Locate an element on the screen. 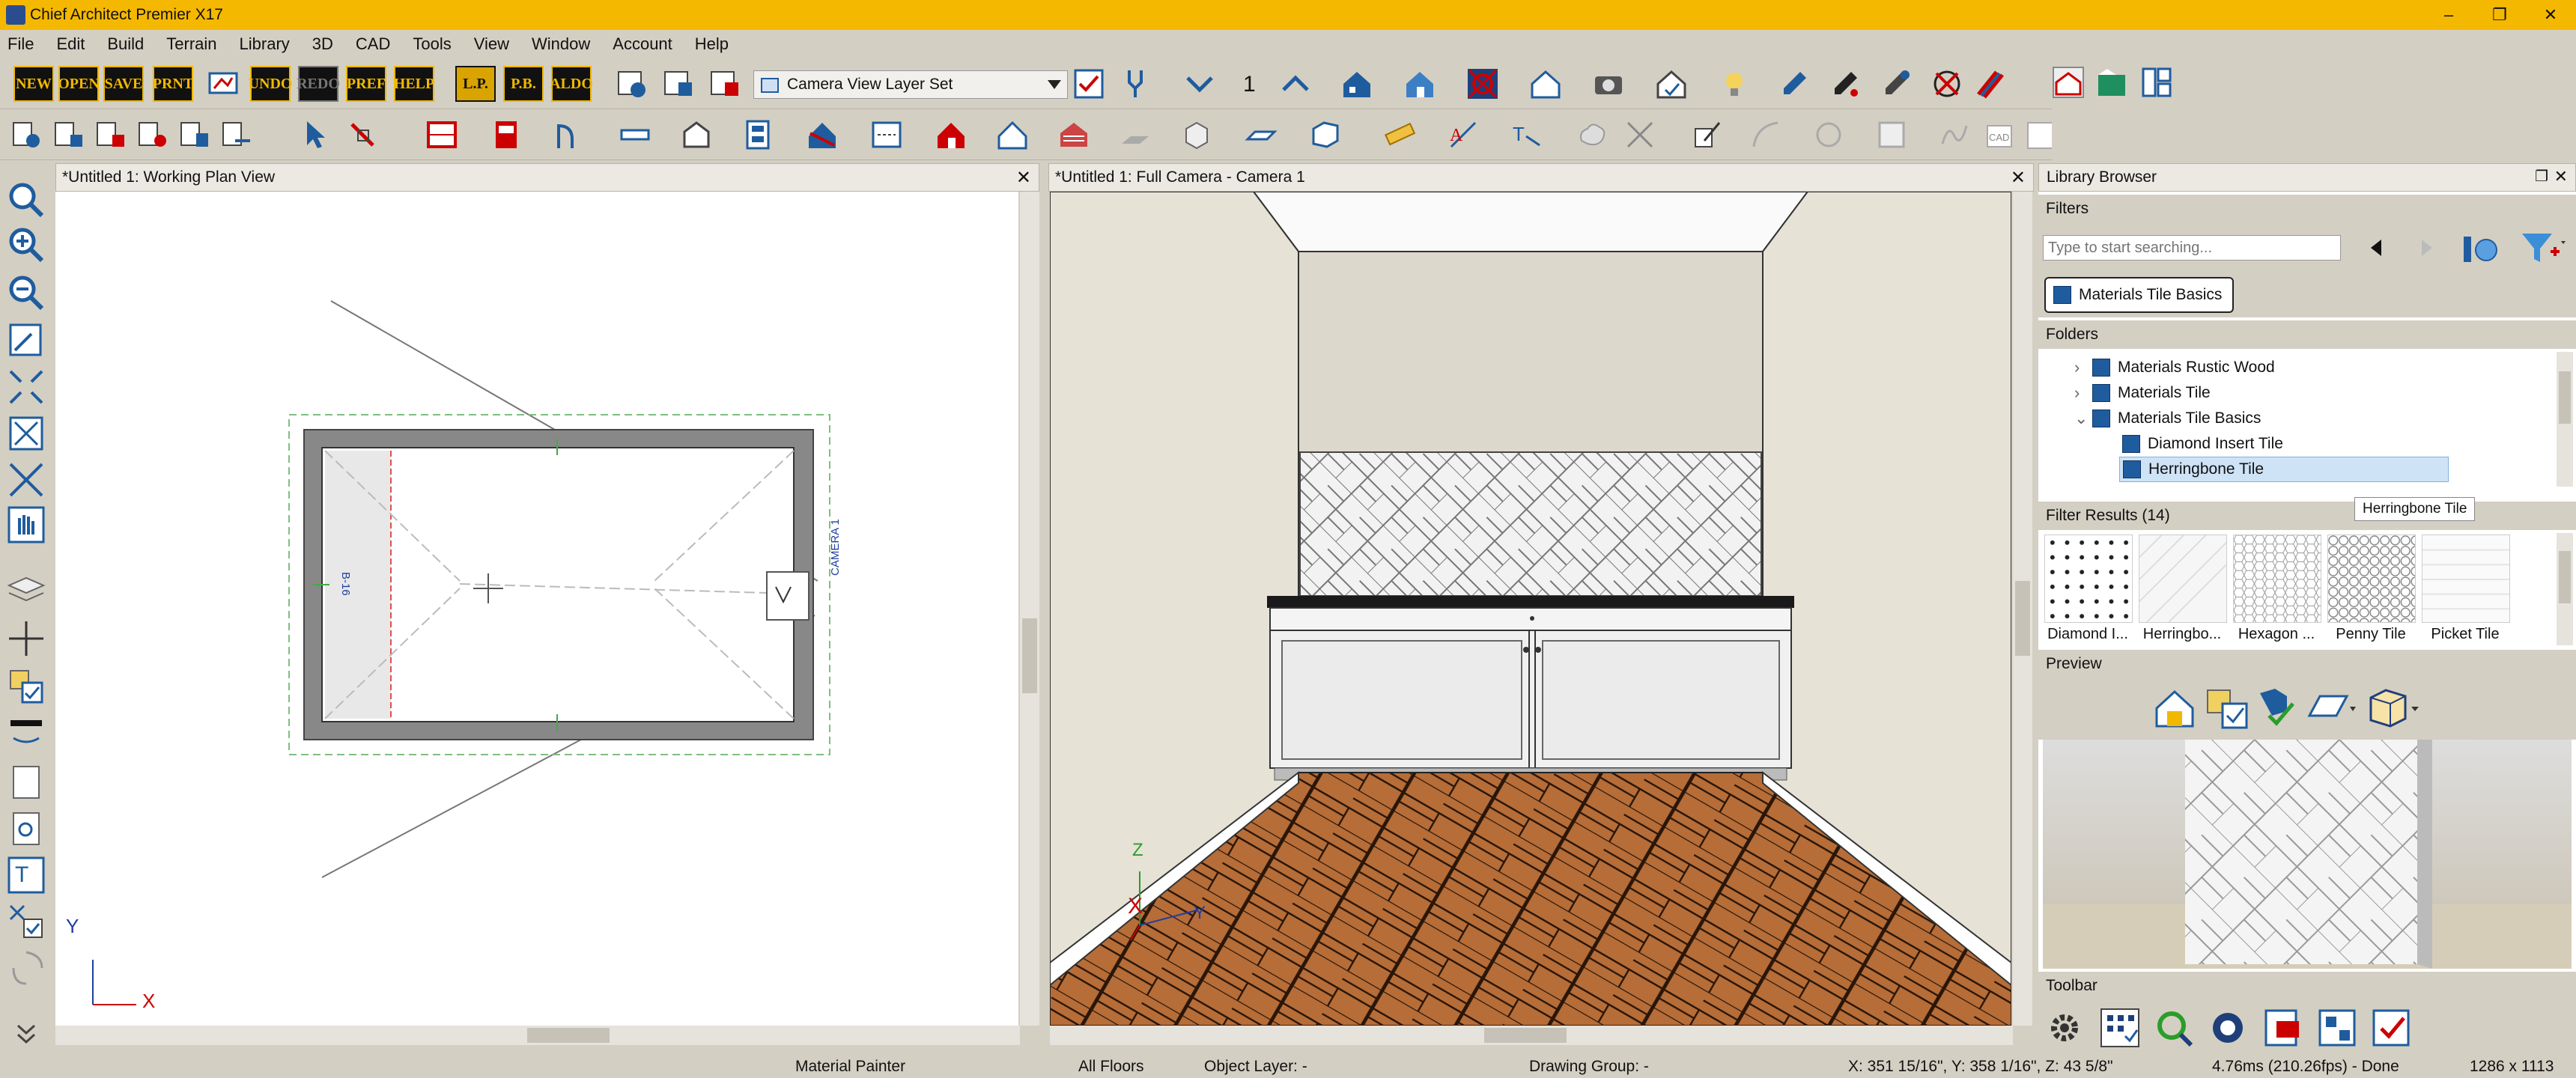 The width and height of the screenshot is (2576, 1078). room-tool-icon is located at coordinates (757, 134).